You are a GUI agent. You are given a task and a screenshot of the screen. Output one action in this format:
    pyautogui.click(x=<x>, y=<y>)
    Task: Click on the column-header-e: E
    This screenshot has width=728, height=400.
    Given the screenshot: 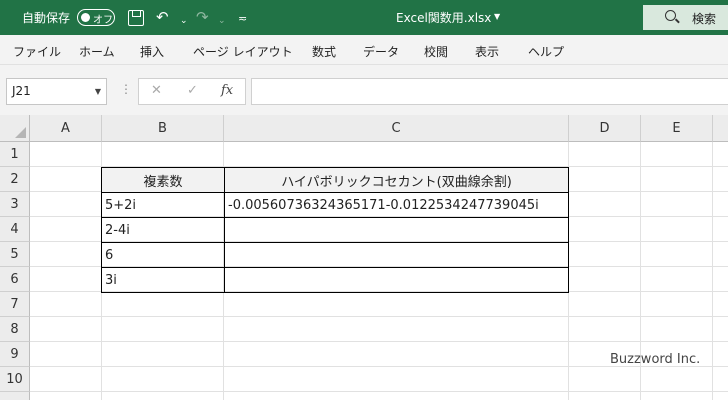 What is the action you would take?
    pyautogui.click(x=677, y=128)
    